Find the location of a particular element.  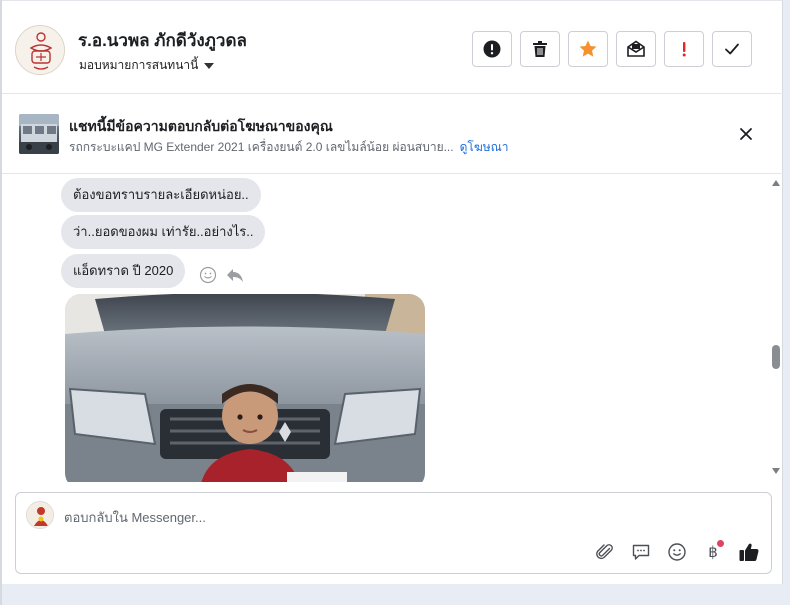

scroll-down-arrow-icon is located at coordinates (776, 471).